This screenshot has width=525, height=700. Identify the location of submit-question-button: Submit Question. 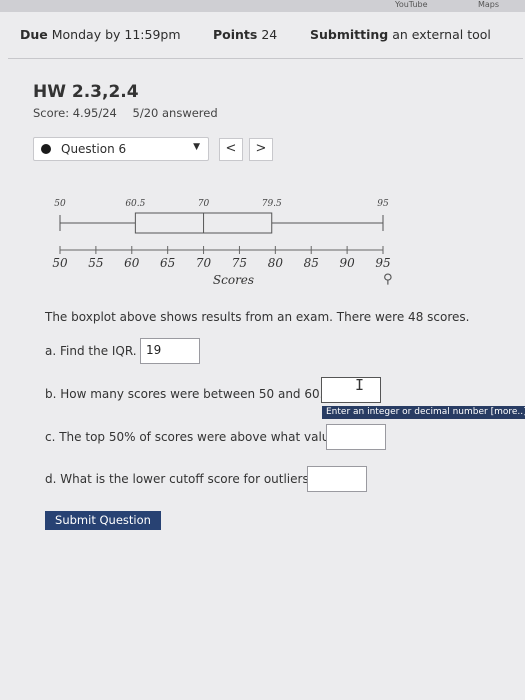
(103, 520).